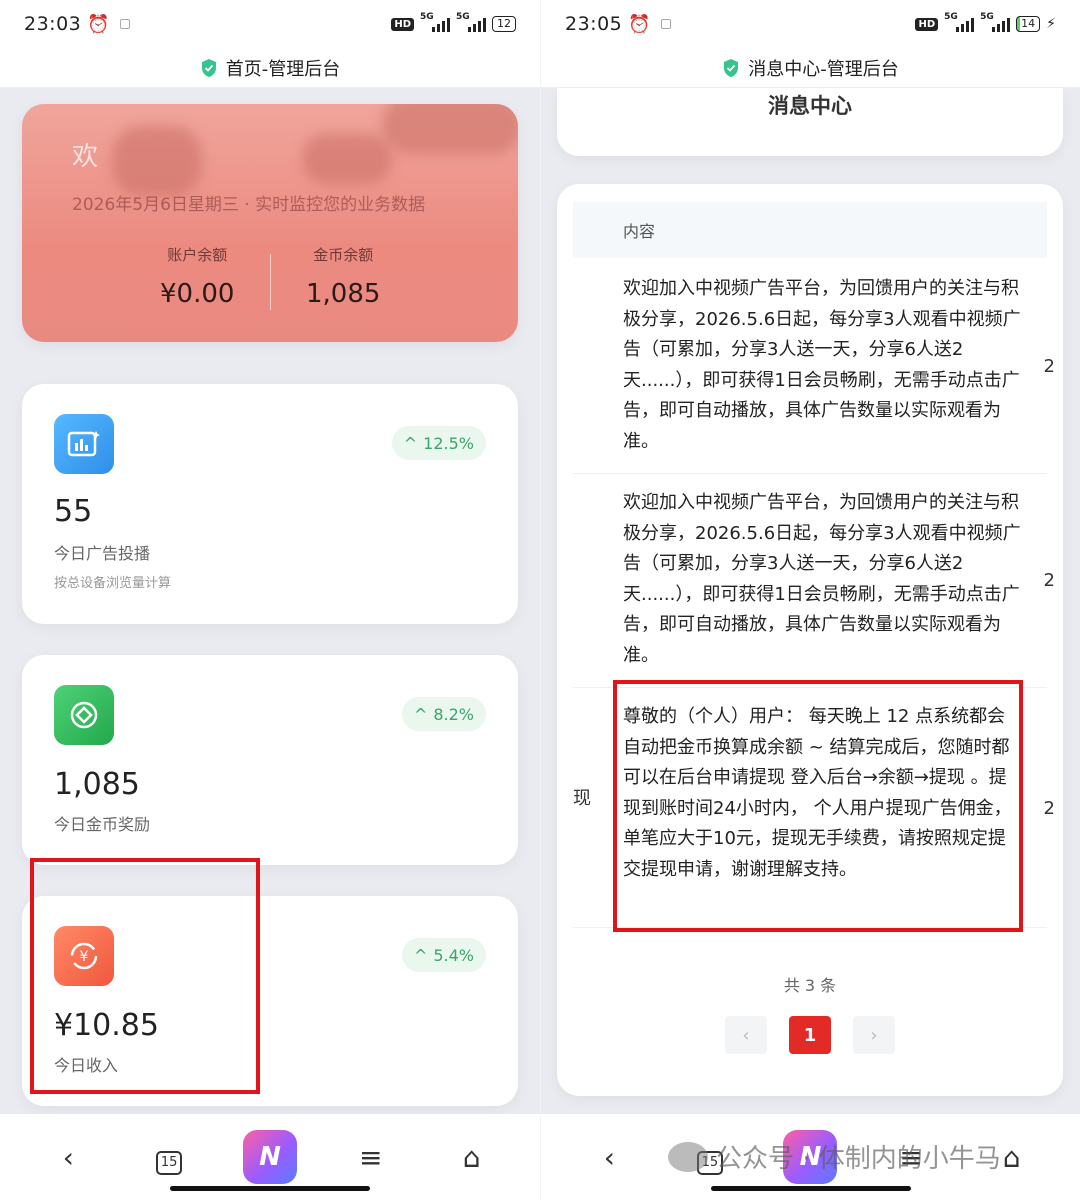 This screenshot has width=1080, height=1200. I want to click on battery-icon: 12, so click(504, 24).